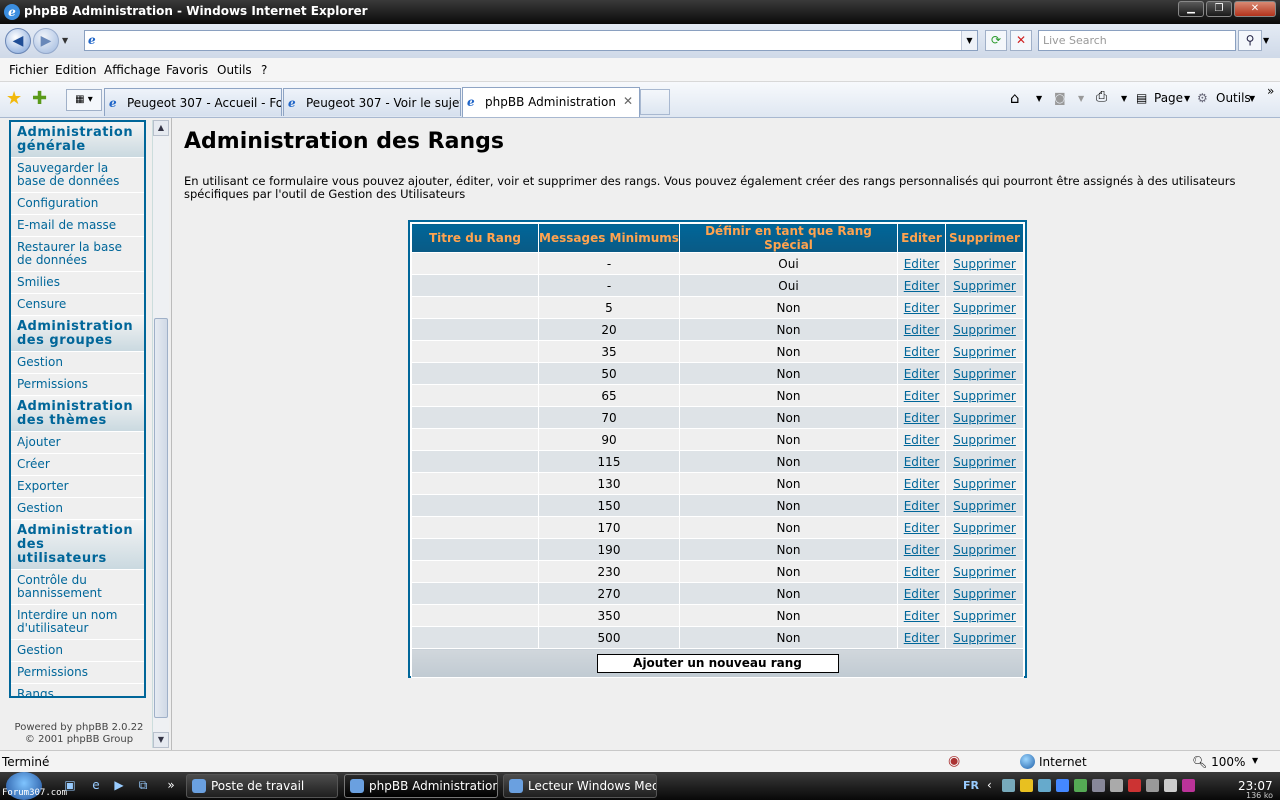 The image size is (1280, 800). What do you see at coordinates (1081, 98) in the screenshot?
I see `feeds-dropdown: ▼` at bounding box center [1081, 98].